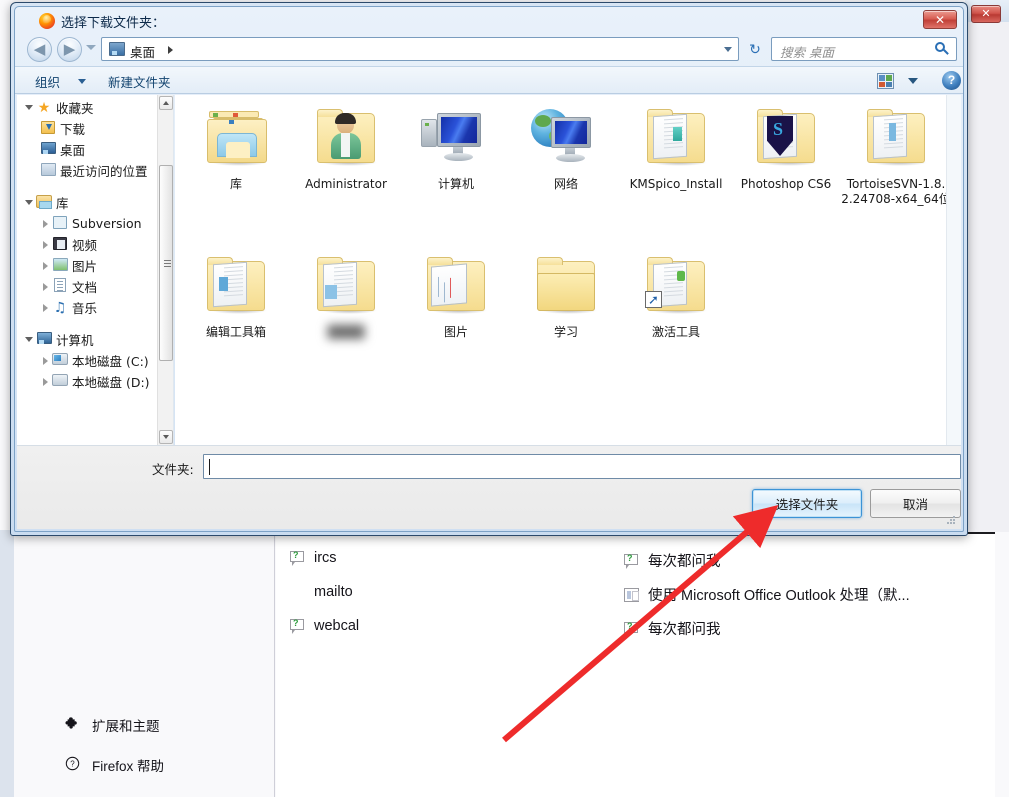 The image size is (1009, 797). I want to click on help-button: ?, so click(951, 80).